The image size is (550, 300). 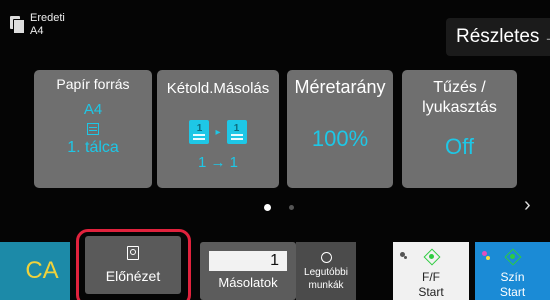 I want to click on document-icon, so click(x=17, y=25).